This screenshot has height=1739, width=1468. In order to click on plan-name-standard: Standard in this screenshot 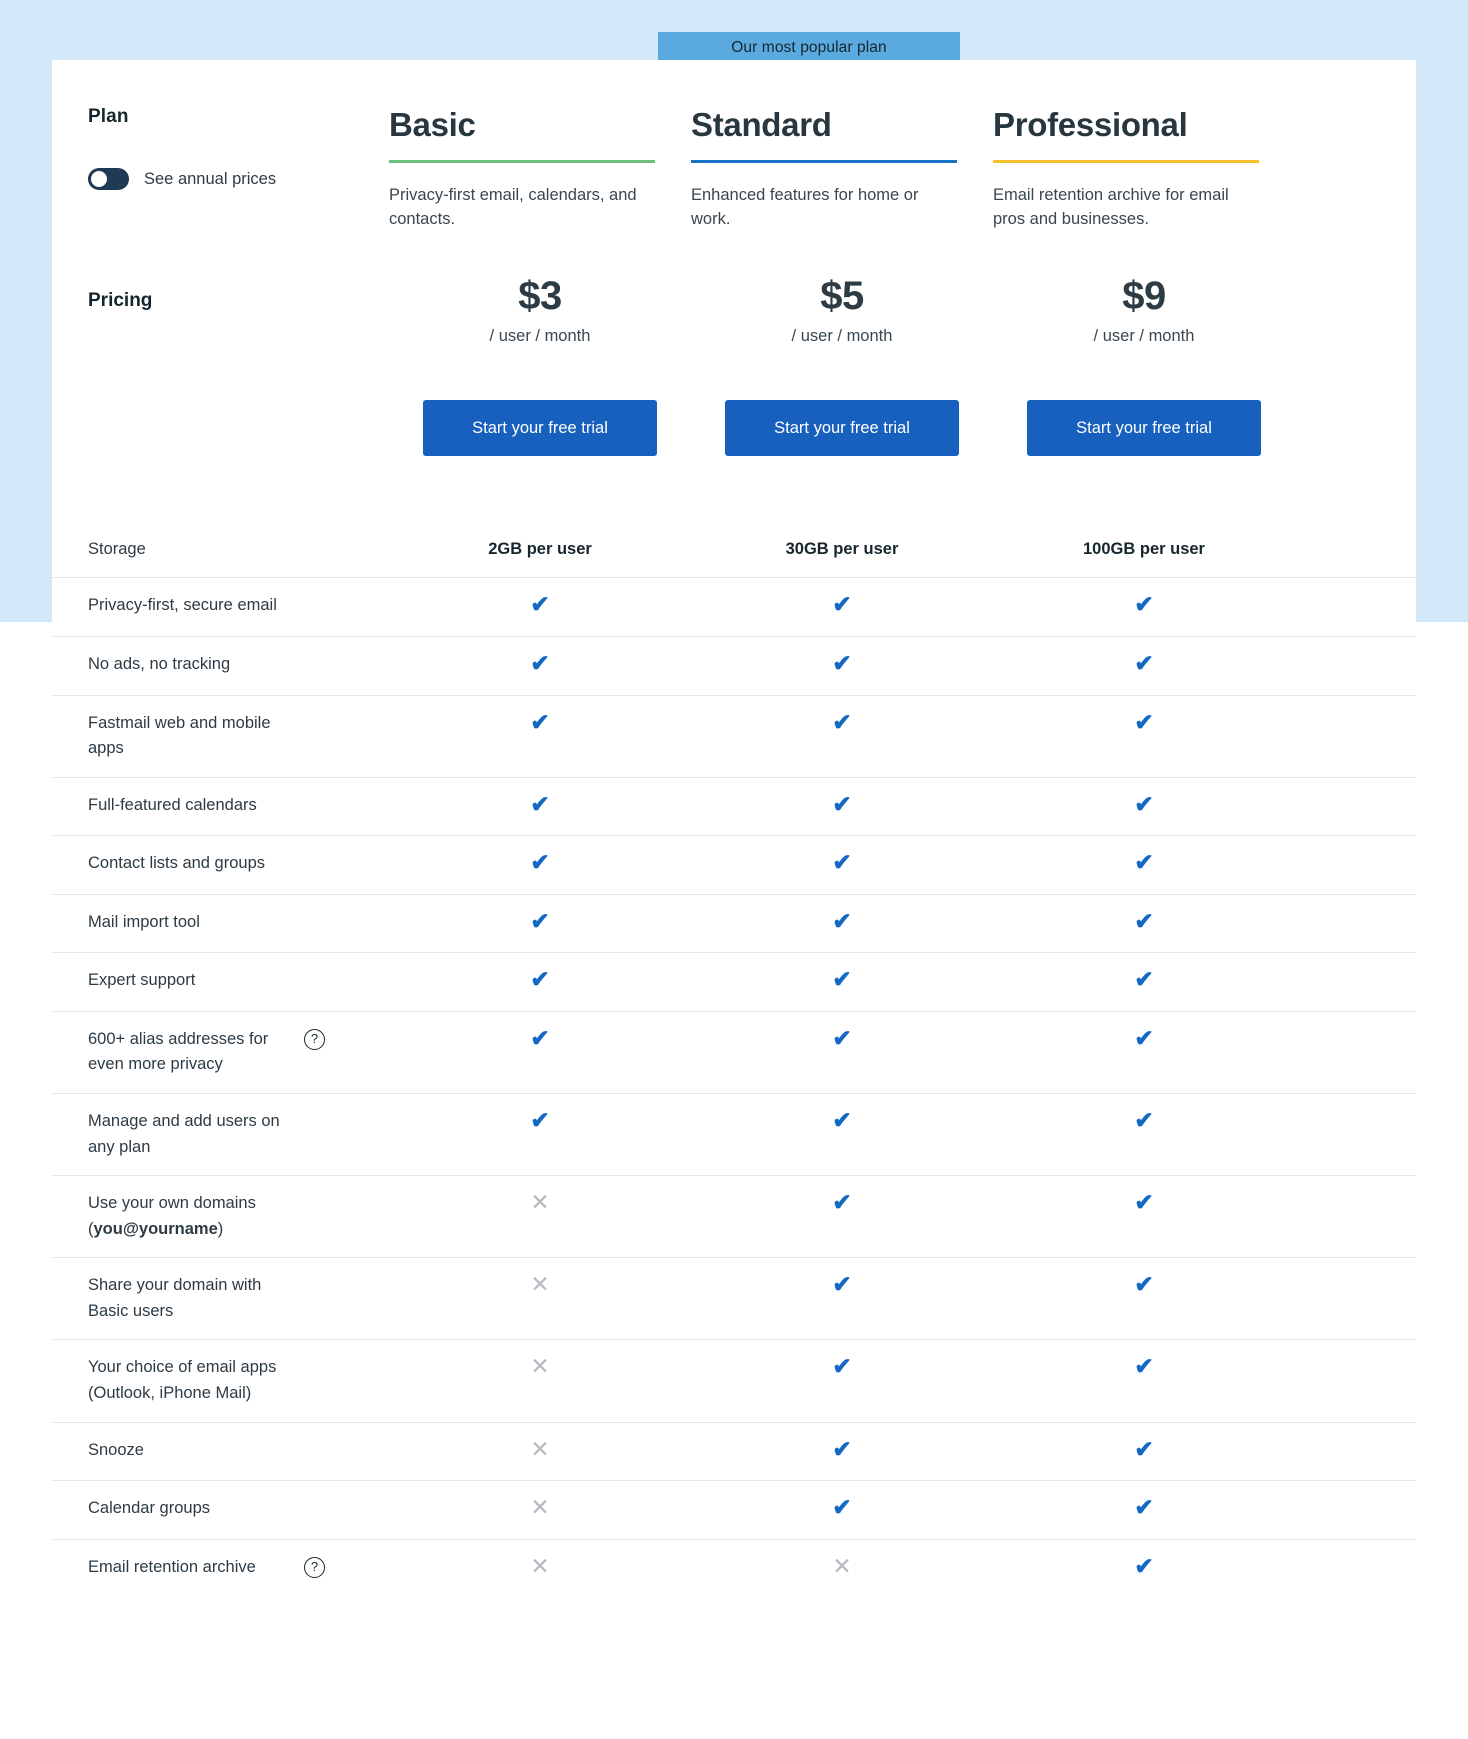, I will do `click(761, 124)`.